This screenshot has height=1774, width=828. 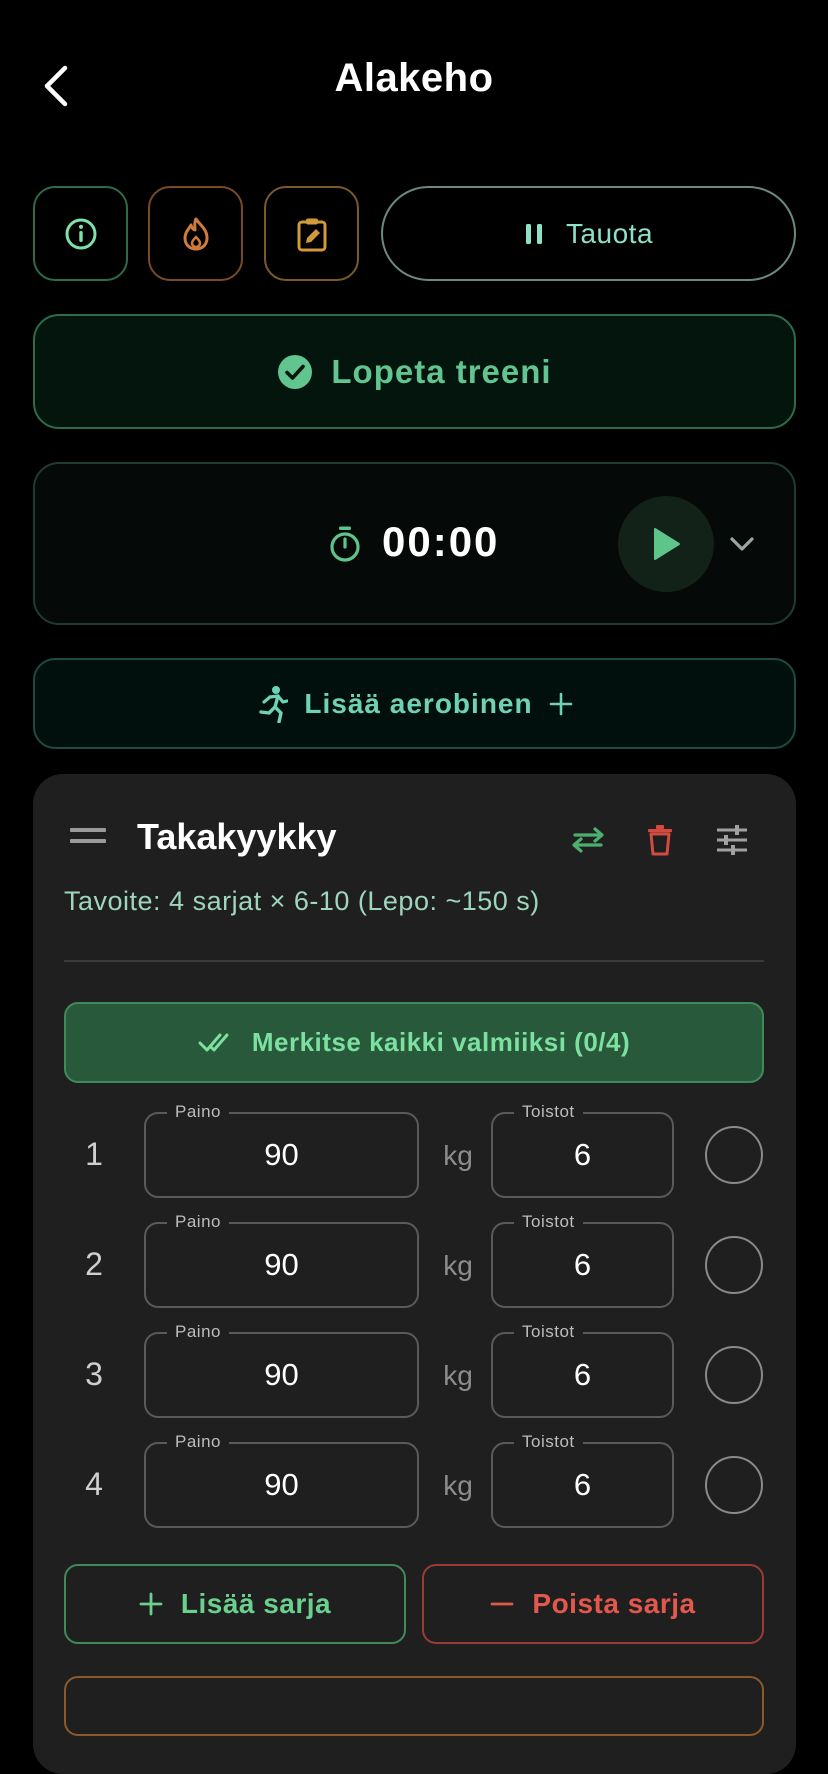 I want to click on swap-icon, so click(x=588, y=840).